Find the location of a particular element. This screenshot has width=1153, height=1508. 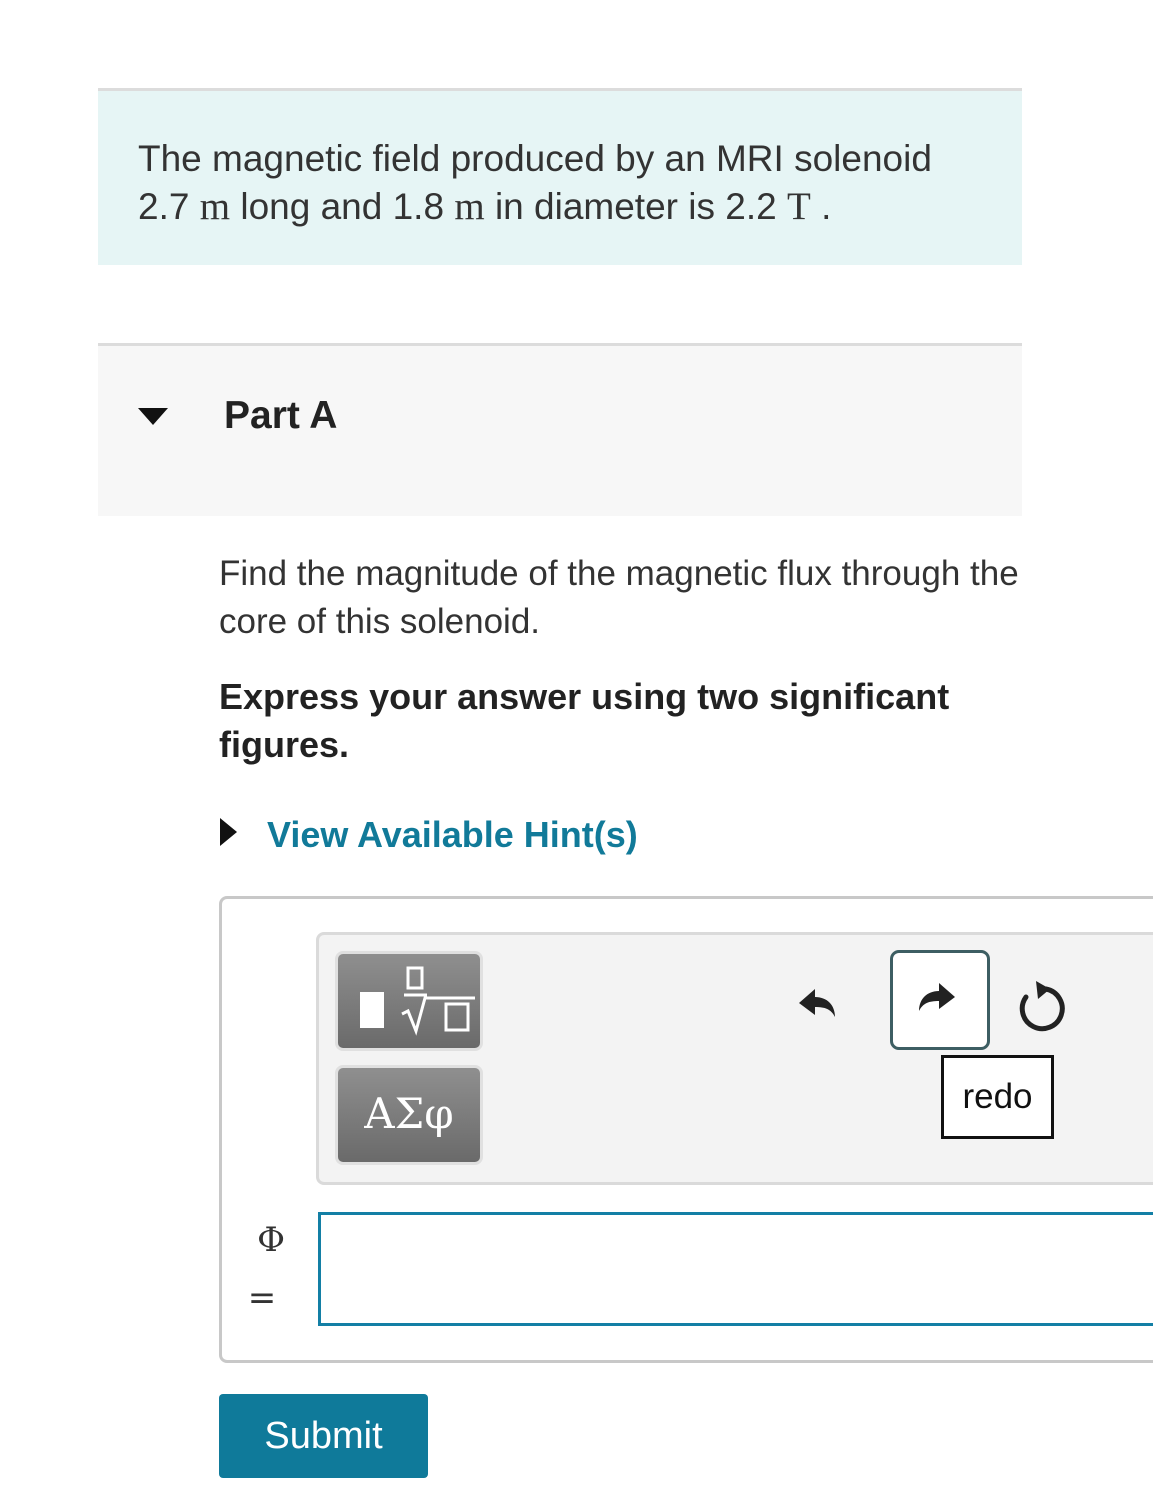

intro-text-end: . is located at coordinates (826, 206).